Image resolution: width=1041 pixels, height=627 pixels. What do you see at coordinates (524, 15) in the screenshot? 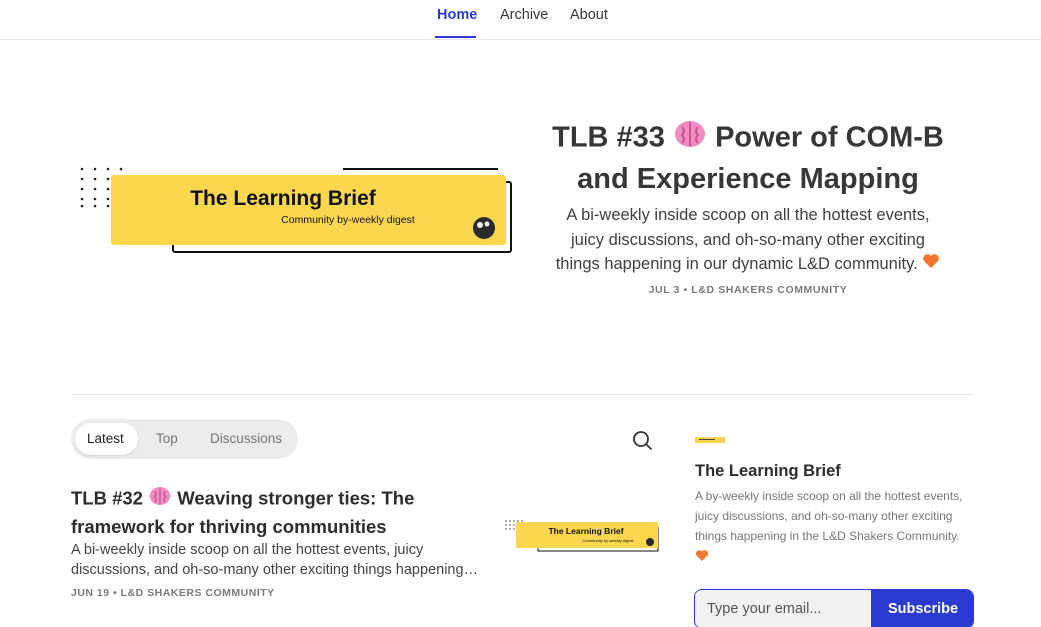
I see `nav-archive: Archive` at bounding box center [524, 15].